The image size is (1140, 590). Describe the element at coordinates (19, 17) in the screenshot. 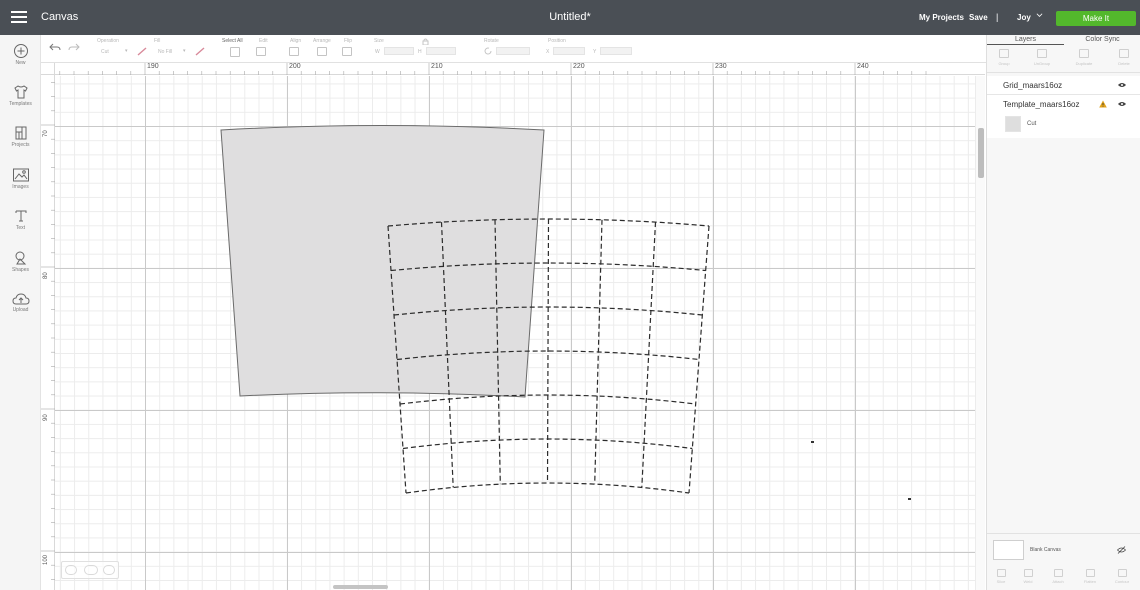

I see `menu-icon` at that location.